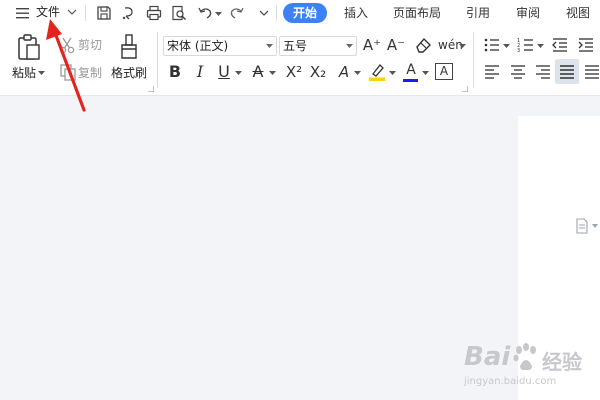  What do you see at coordinates (392, 73) in the screenshot?
I see `highlight-dropdown-icon` at bounding box center [392, 73].